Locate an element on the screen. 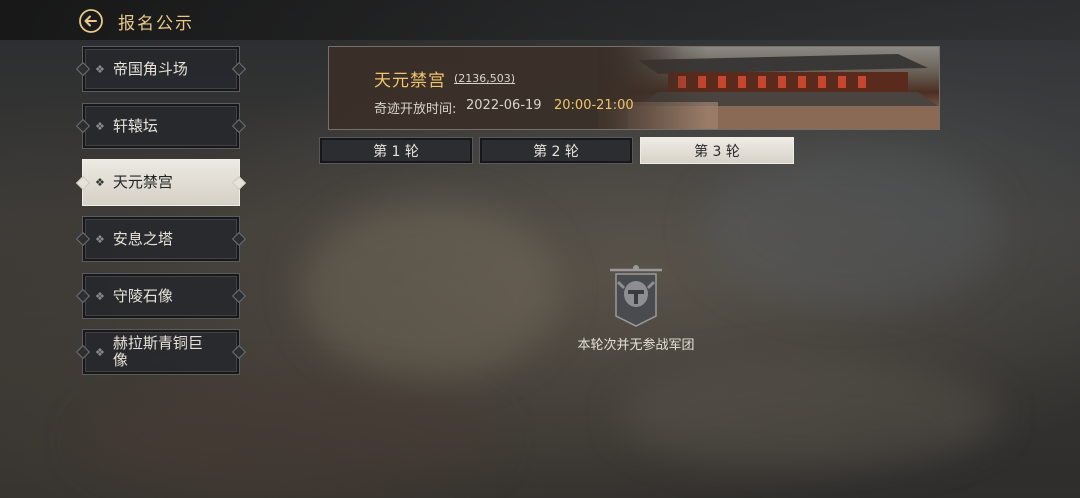  sidebar-item-label: 帝国角斗场 is located at coordinates (150, 68).